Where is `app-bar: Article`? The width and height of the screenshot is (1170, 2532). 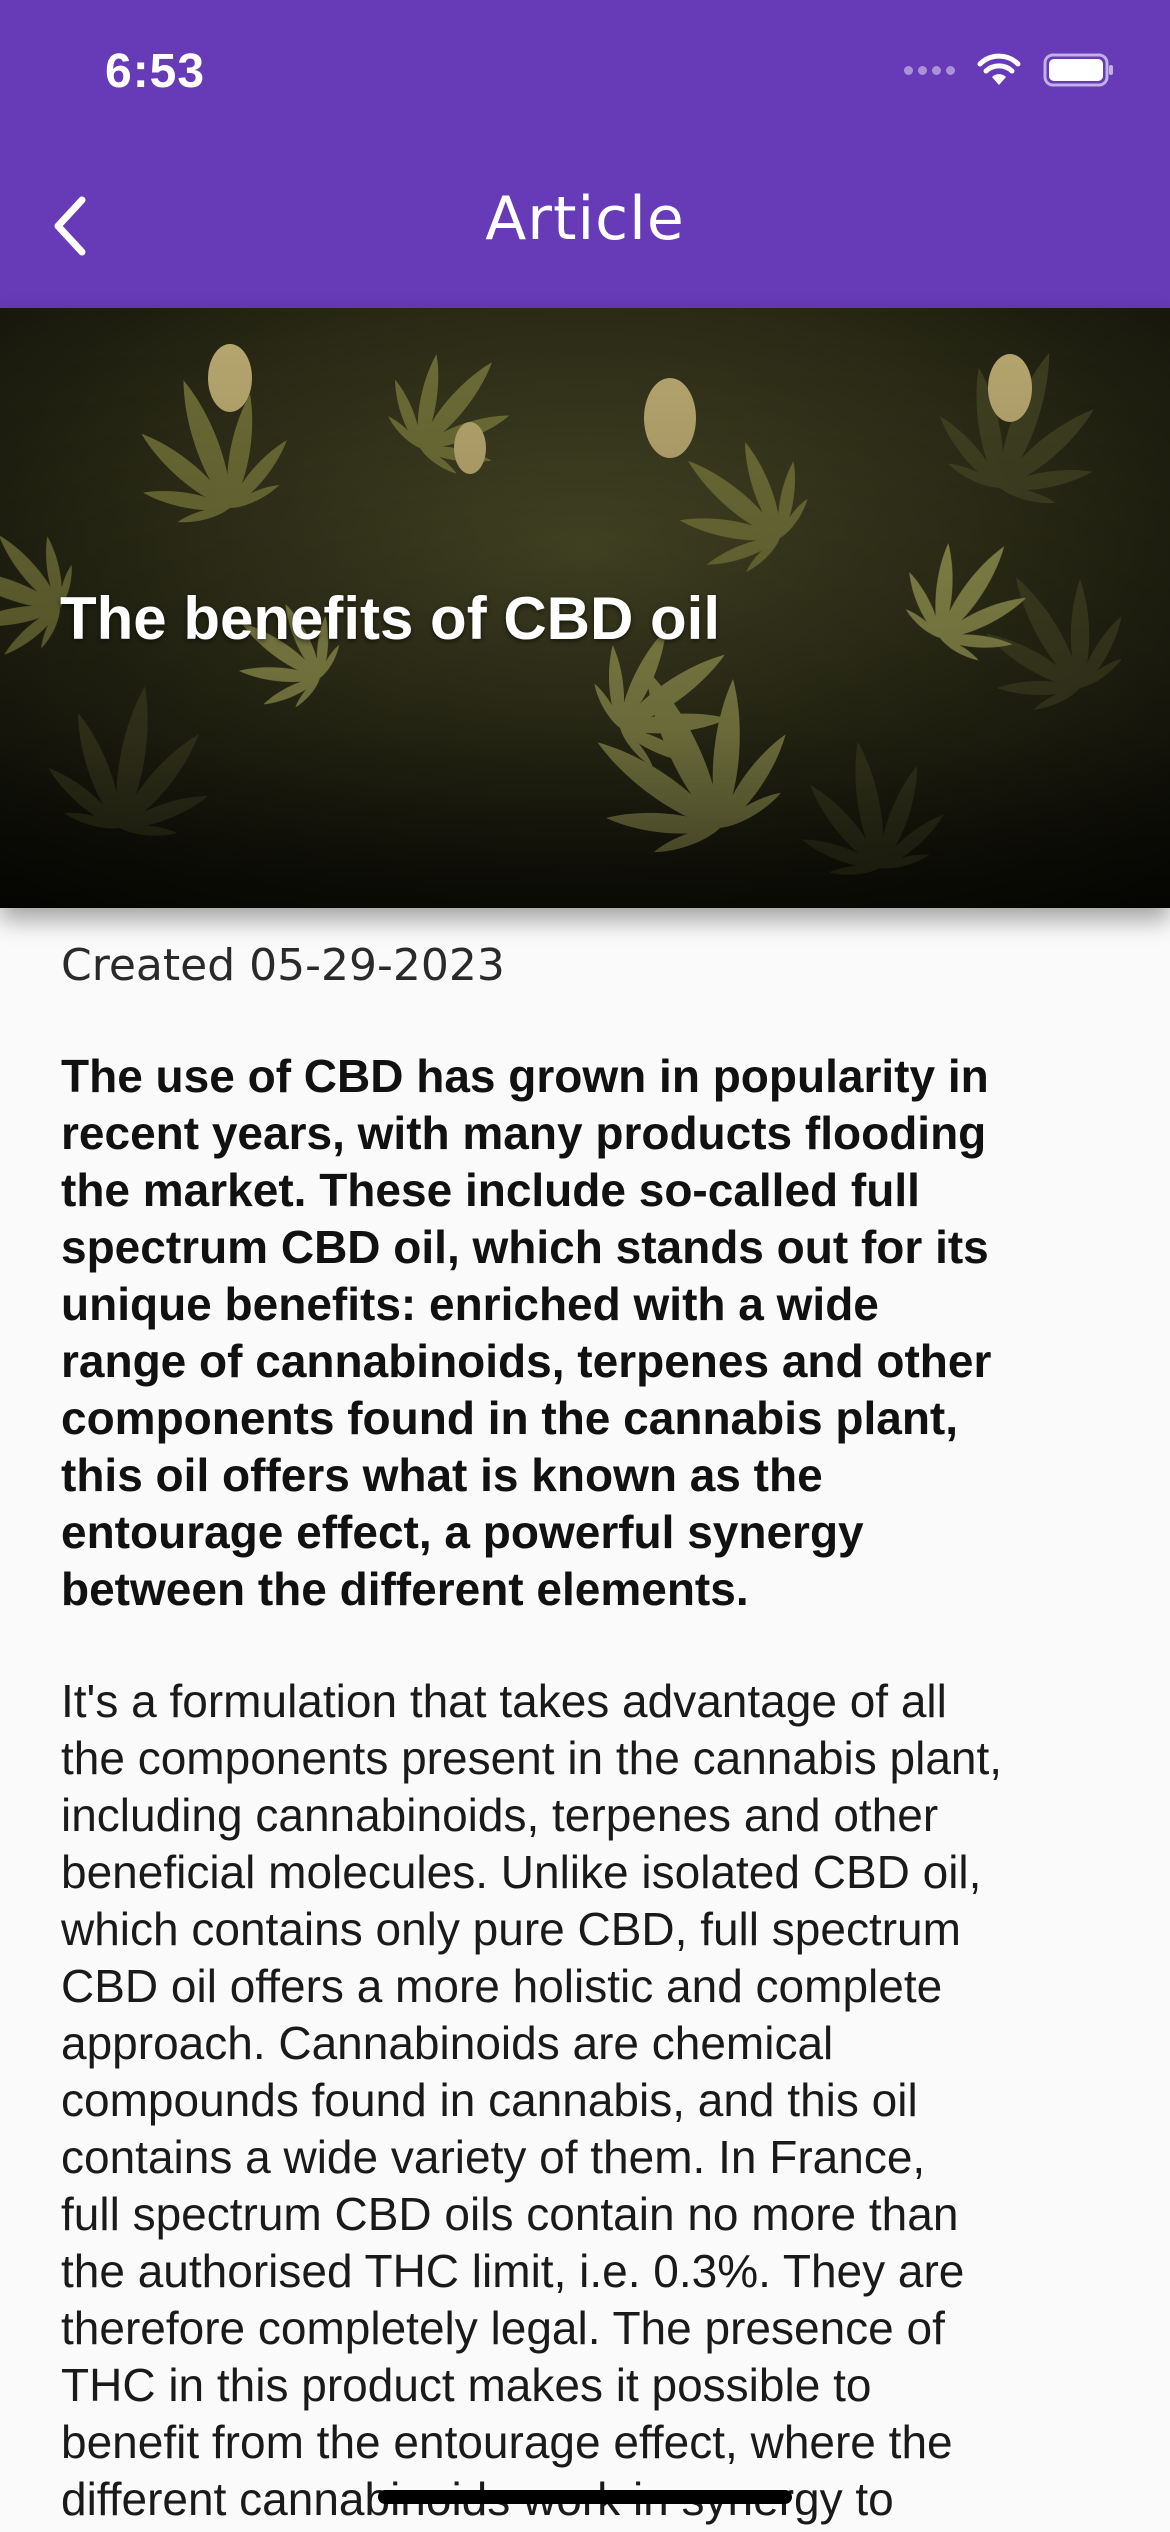
app-bar: Article is located at coordinates (585, 229).